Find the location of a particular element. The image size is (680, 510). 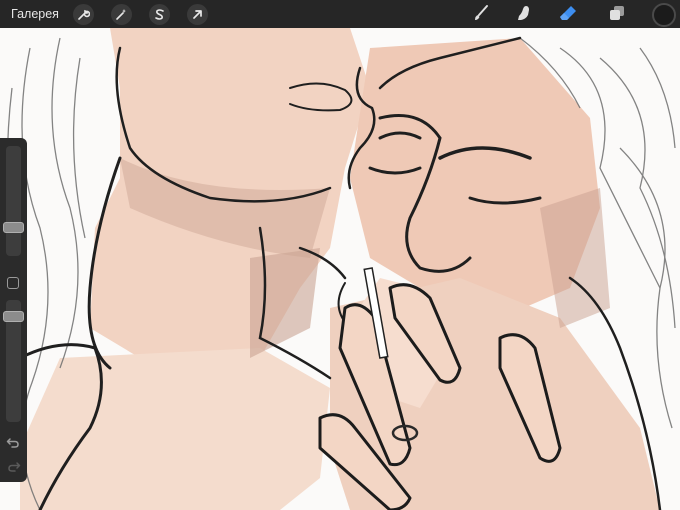

smudge-button is located at coordinates (524, 15).